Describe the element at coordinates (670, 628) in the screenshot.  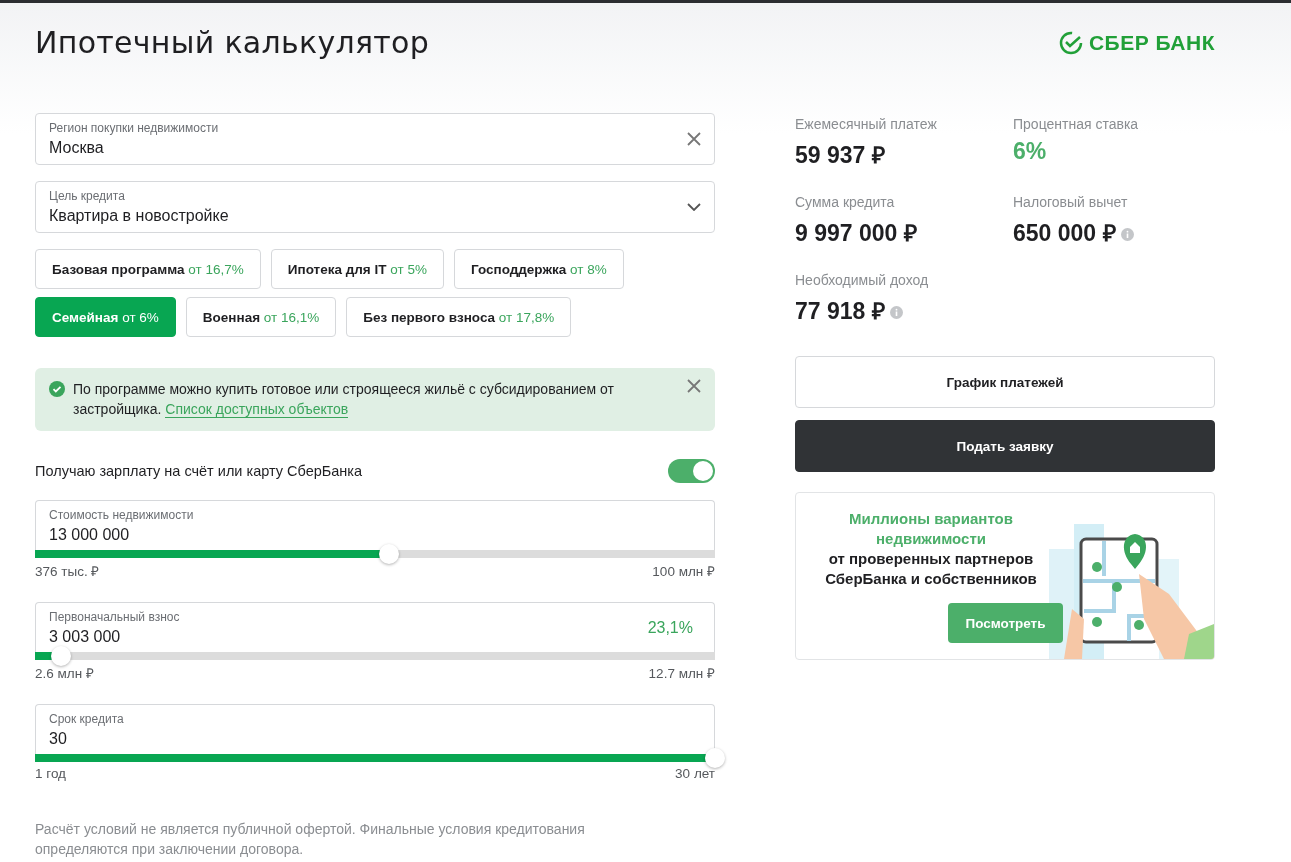
I see `percent-value: 23,1%` at that location.